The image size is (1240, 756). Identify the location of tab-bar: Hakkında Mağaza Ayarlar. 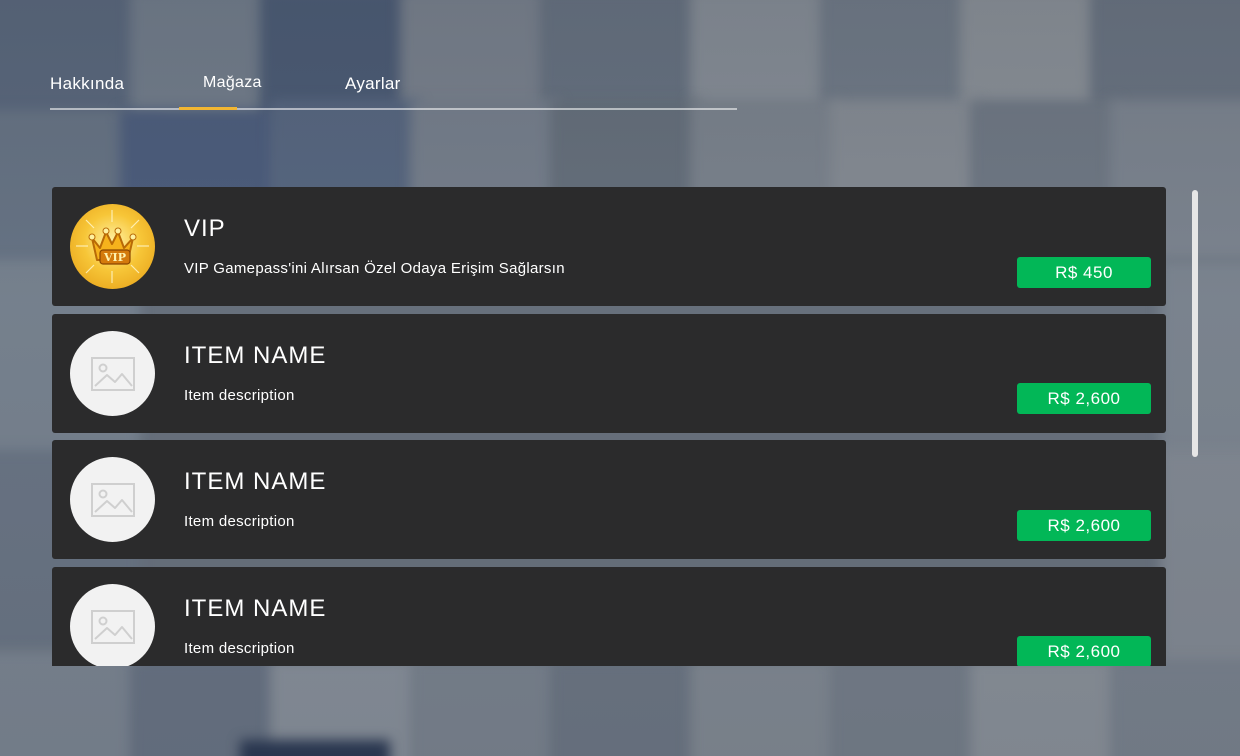
(393, 89).